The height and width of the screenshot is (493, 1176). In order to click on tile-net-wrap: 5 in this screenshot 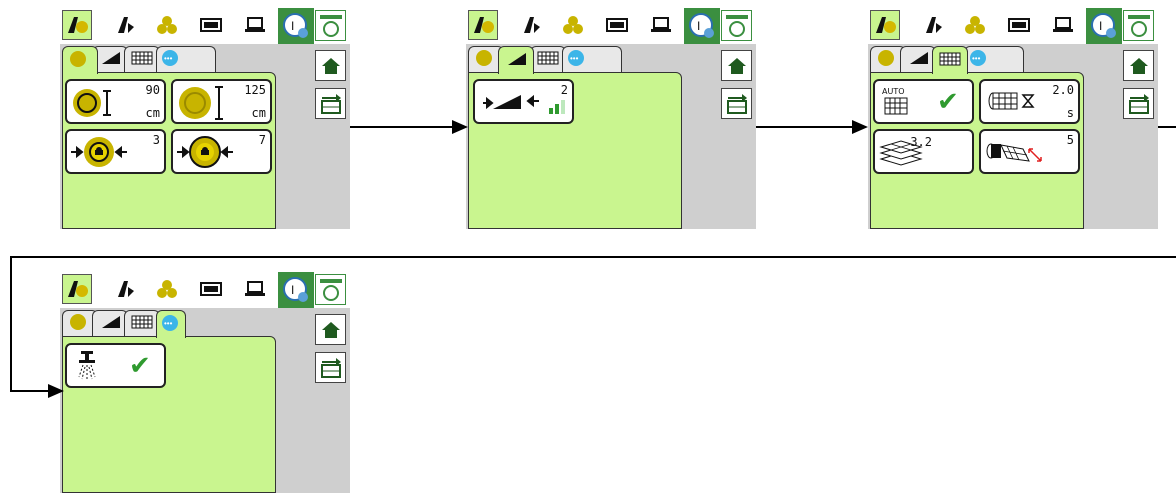, I will do `click(1029, 151)`.